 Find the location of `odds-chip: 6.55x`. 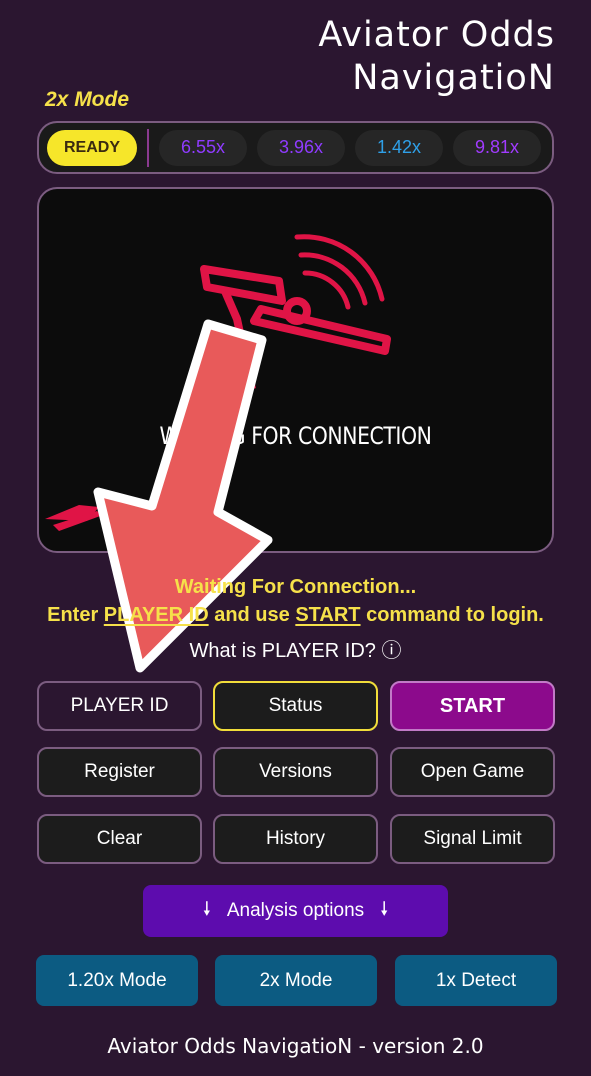

odds-chip: 6.55x is located at coordinates (203, 147).